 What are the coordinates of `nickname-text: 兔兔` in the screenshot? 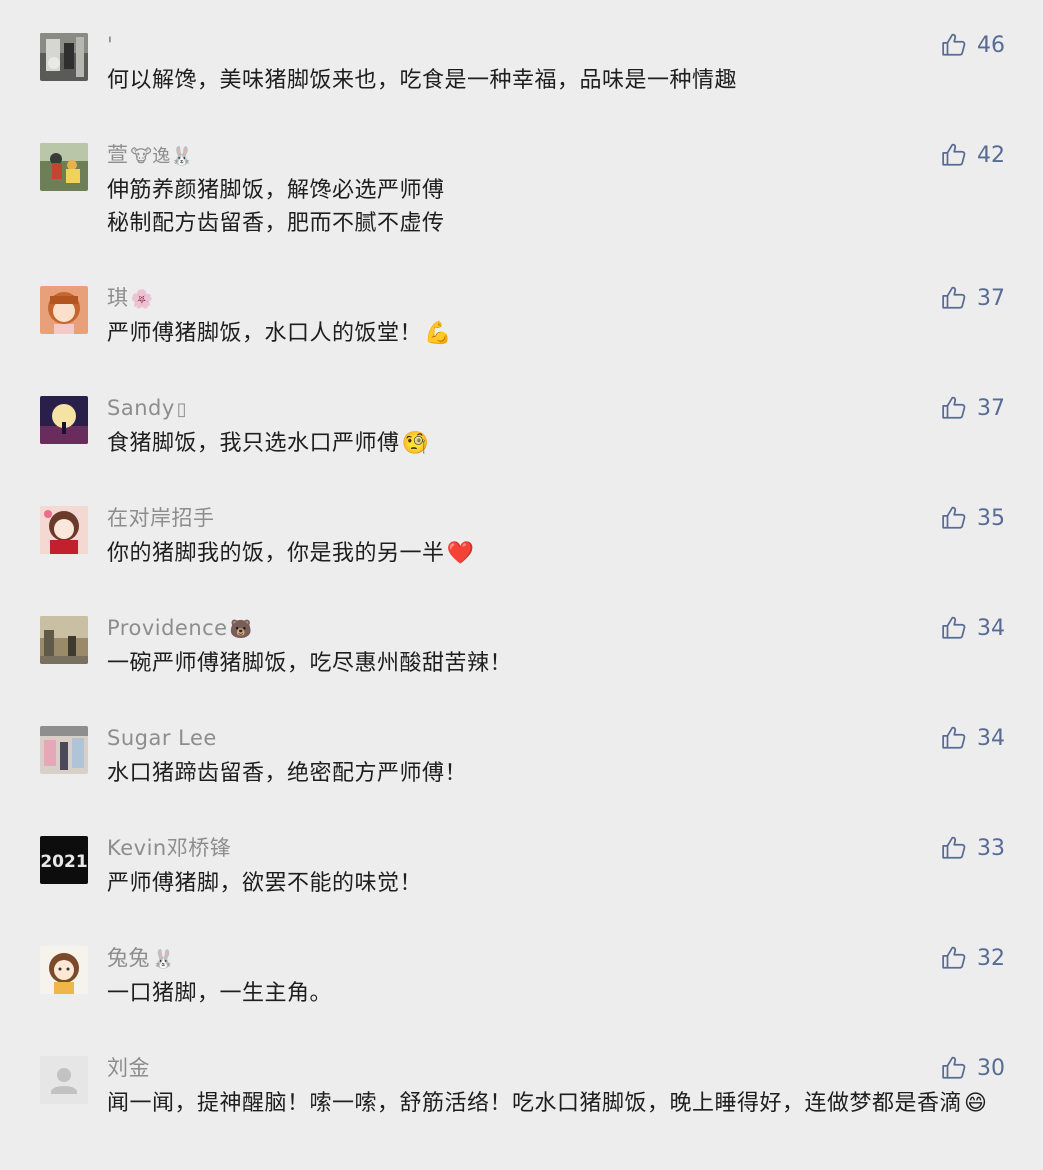 It's located at (128, 958).